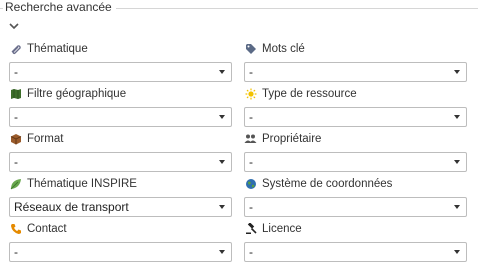 This screenshot has height=267, width=478. I want to click on sun-icon, so click(250, 94).